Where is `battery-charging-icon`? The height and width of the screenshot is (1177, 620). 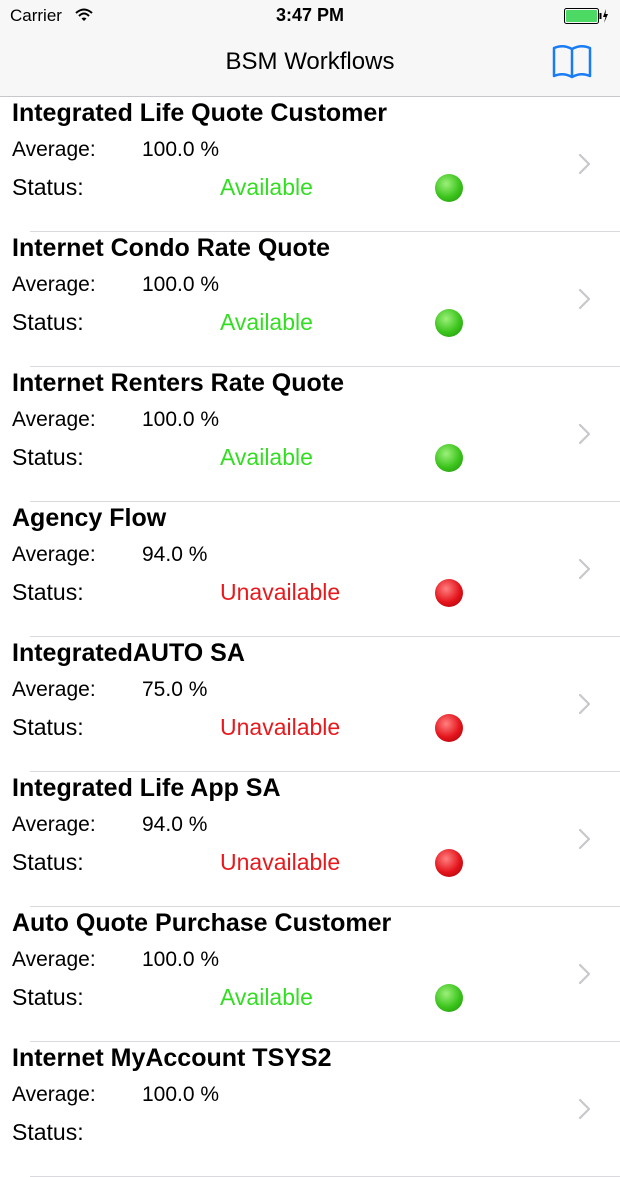 battery-charging-icon is located at coordinates (586, 16).